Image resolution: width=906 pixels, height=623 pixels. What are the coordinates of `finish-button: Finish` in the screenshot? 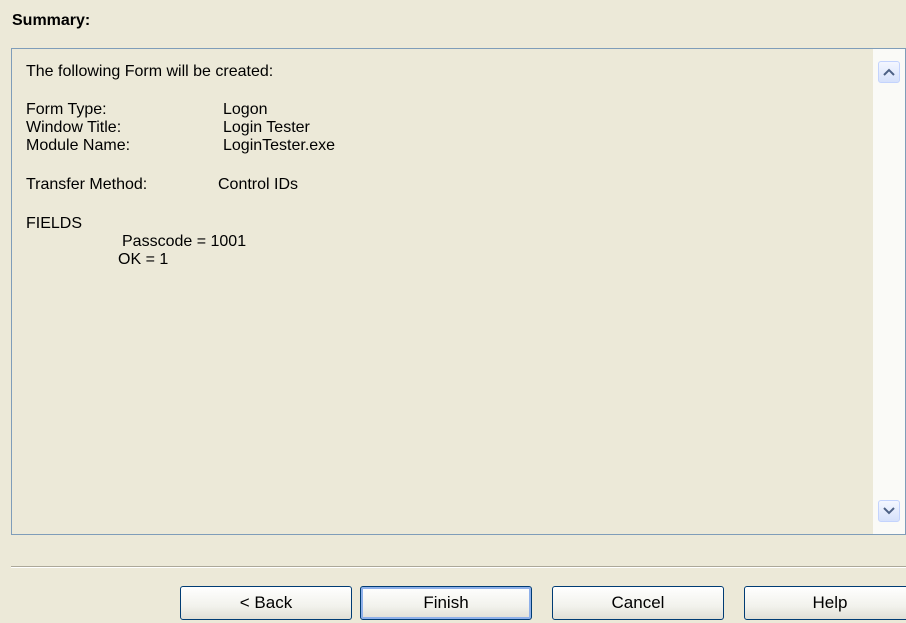 It's located at (446, 603).